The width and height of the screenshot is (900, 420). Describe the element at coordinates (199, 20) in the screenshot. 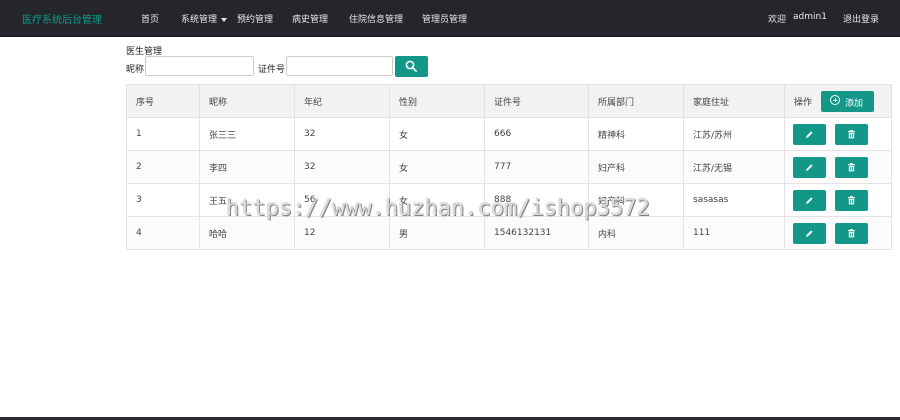

I see `nav-system-label: 系统管理` at that location.